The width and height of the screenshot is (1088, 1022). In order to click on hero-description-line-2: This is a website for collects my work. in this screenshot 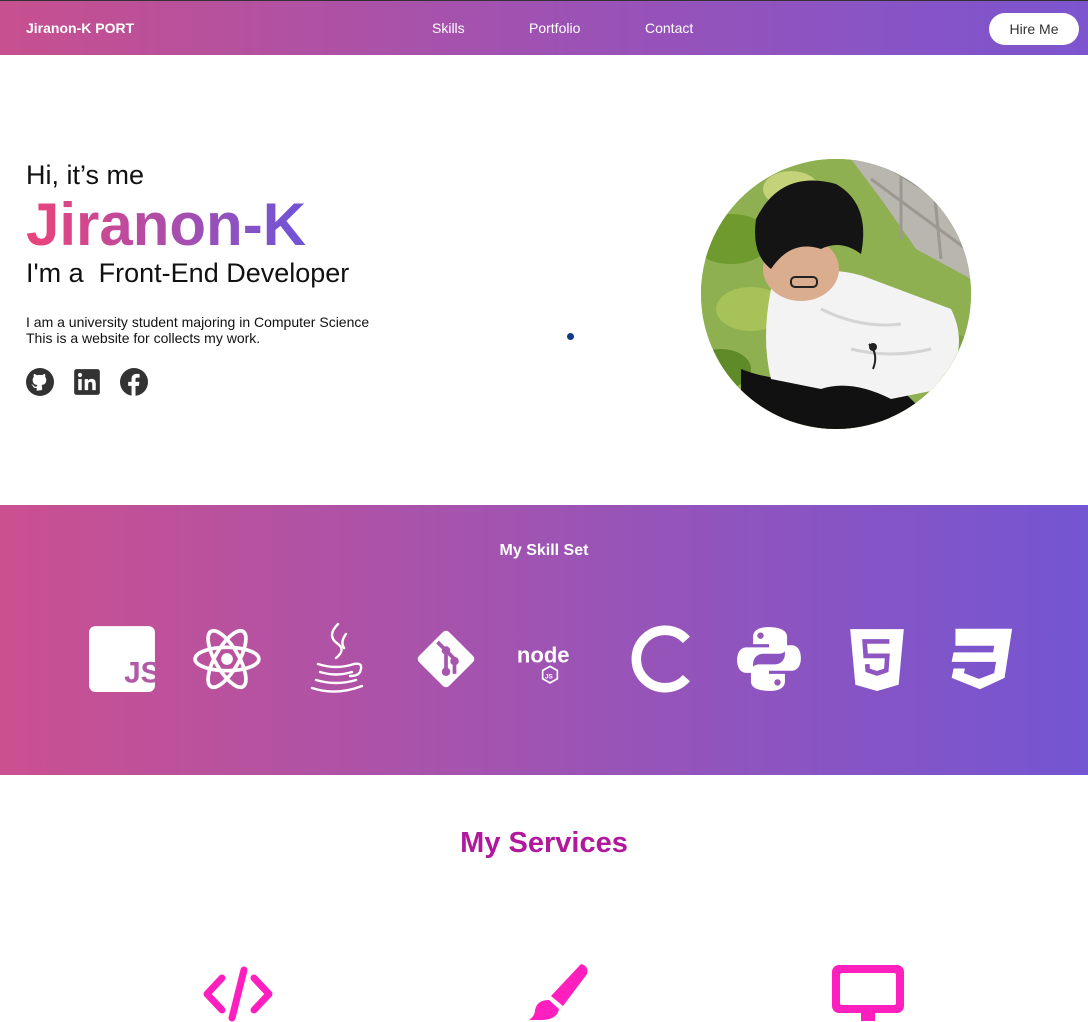, I will do `click(143, 338)`.